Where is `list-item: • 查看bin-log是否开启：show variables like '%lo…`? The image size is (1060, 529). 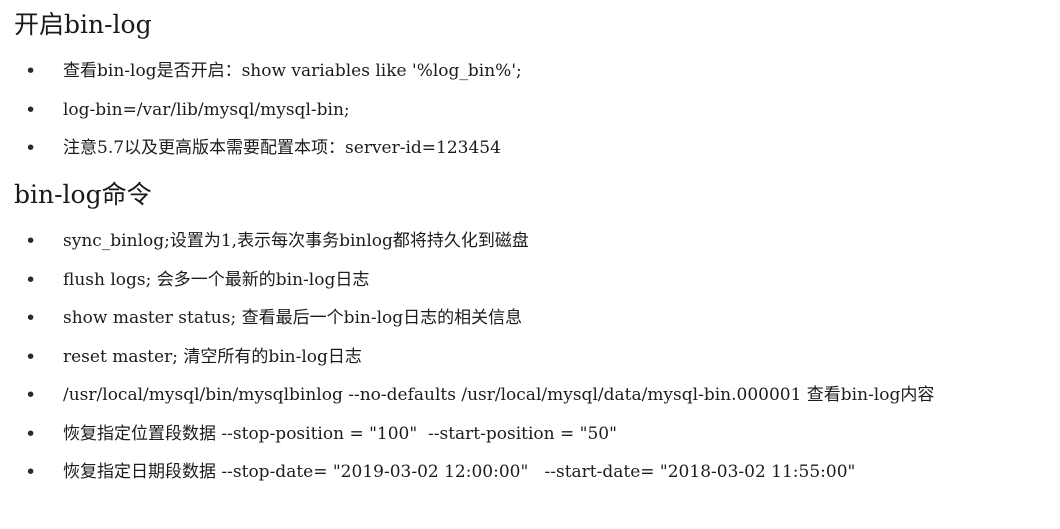
list-item: • 查看bin-log是否开启：show variables like '%lo… is located at coordinates (530, 71).